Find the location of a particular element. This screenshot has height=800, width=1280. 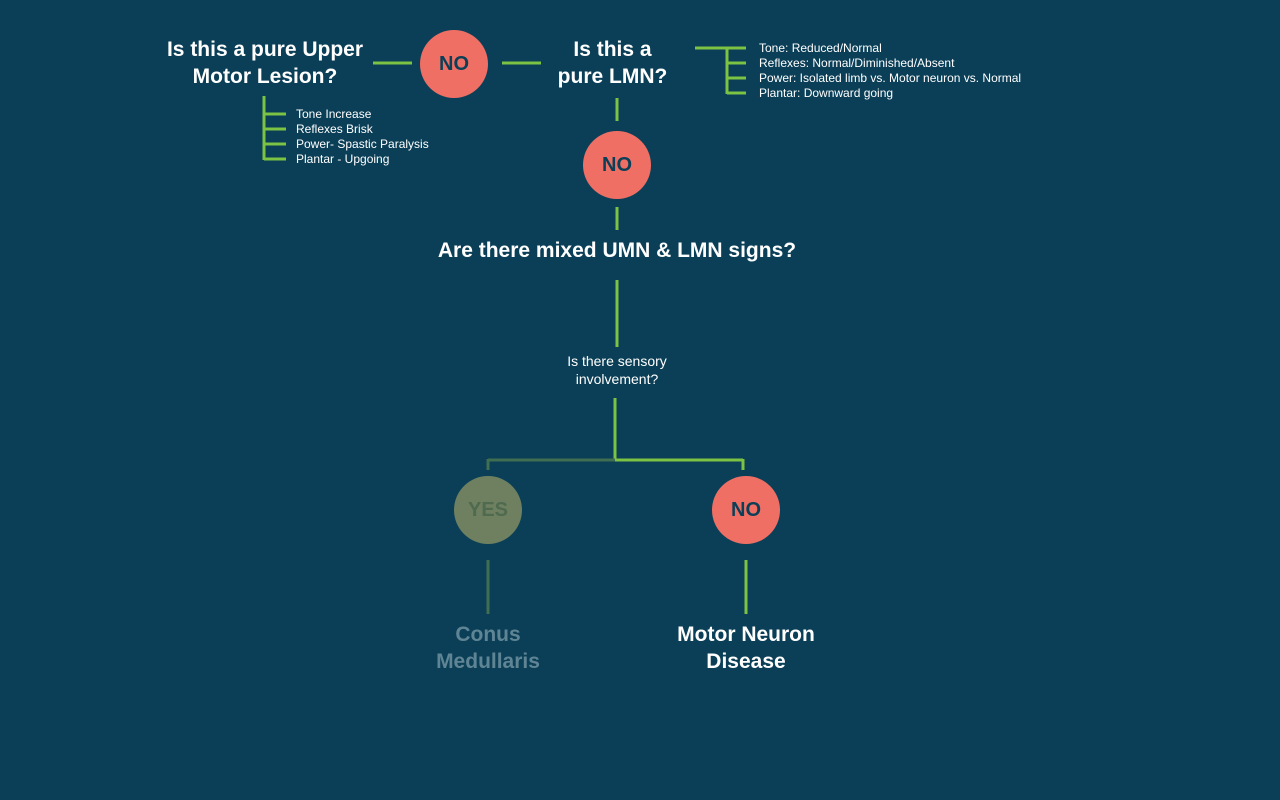

outcome-motor-neuron-disease: Motor Neuron Disease is located at coordinates (746, 648).